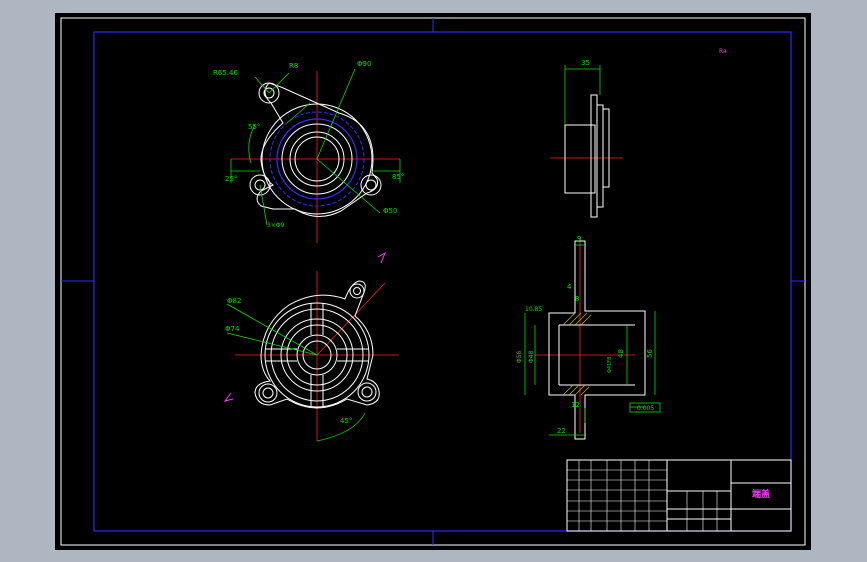  Describe the element at coordinates (364, 64) in the screenshot. I see `dim-d90: Φ90` at that location.